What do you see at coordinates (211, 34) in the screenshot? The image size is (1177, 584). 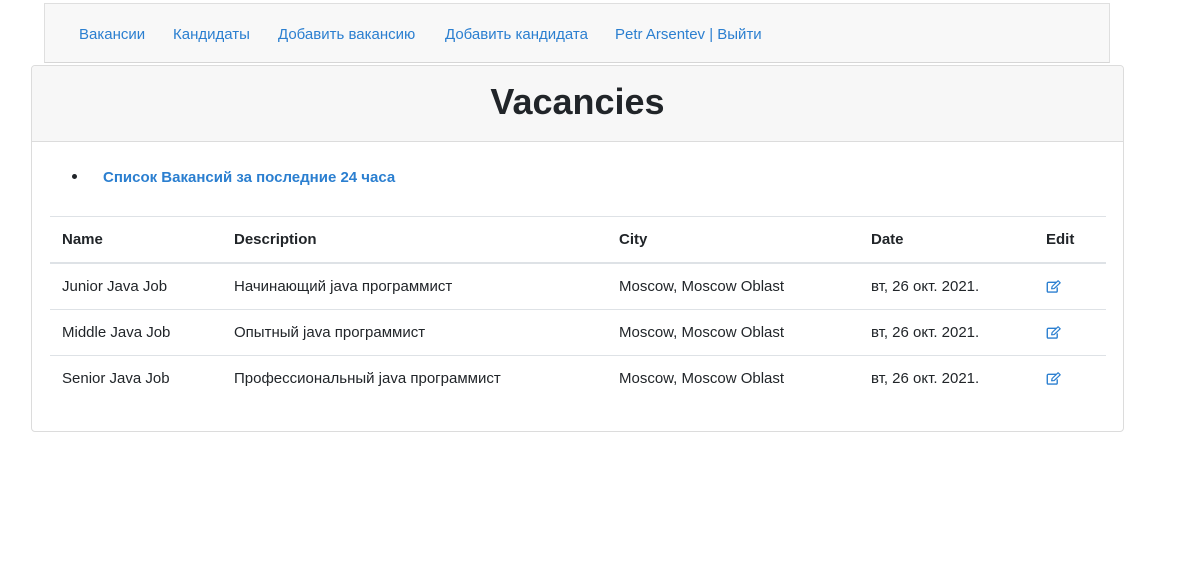 I see `nav-candidates-link: Кандидаты` at bounding box center [211, 34].